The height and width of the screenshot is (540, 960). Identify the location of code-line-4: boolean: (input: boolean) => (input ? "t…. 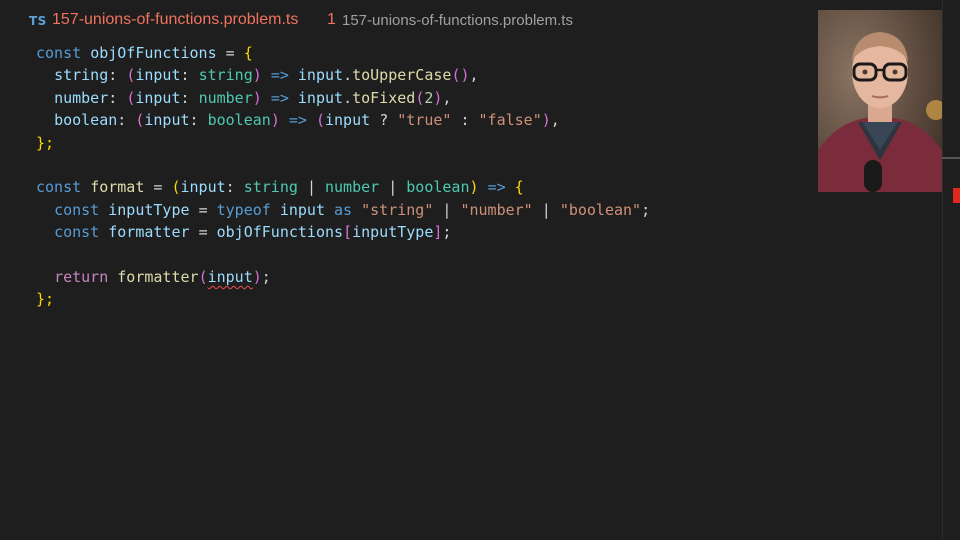
(307, 120).